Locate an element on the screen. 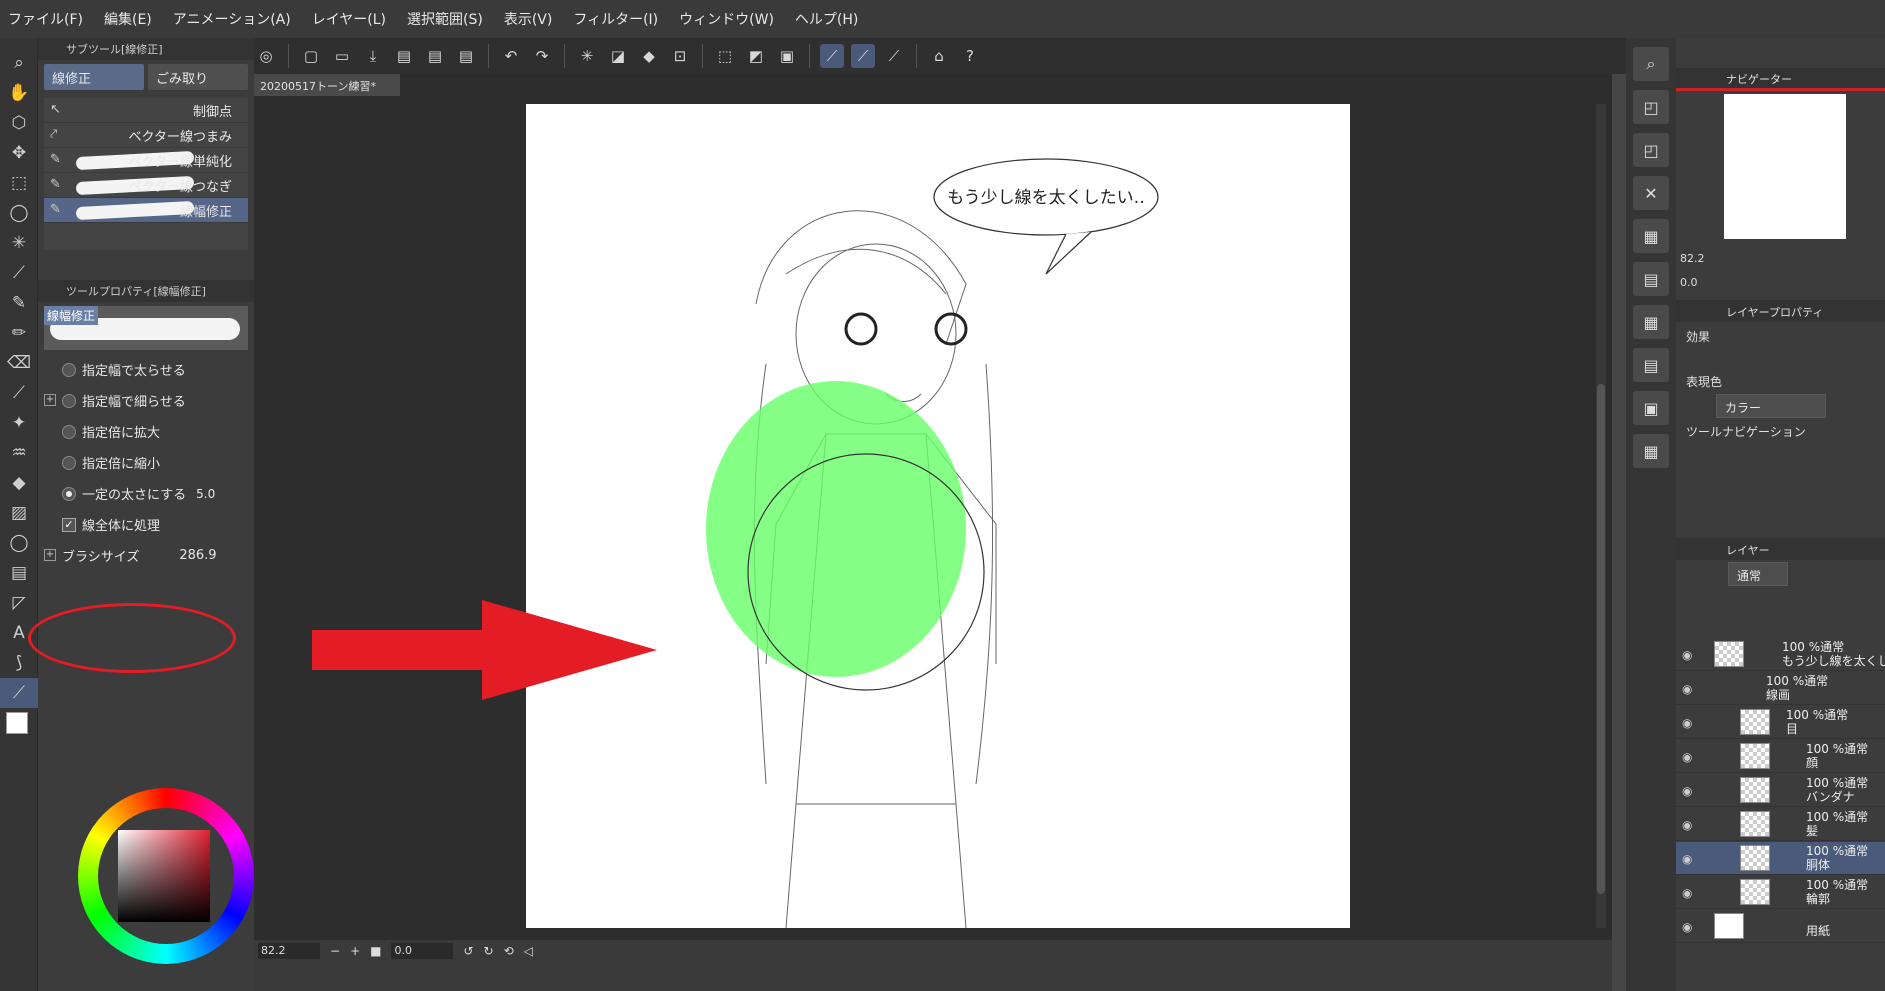  subtool-vector-connect: ✎ ベクター線つなぎ is located at coordinates (146, 185).